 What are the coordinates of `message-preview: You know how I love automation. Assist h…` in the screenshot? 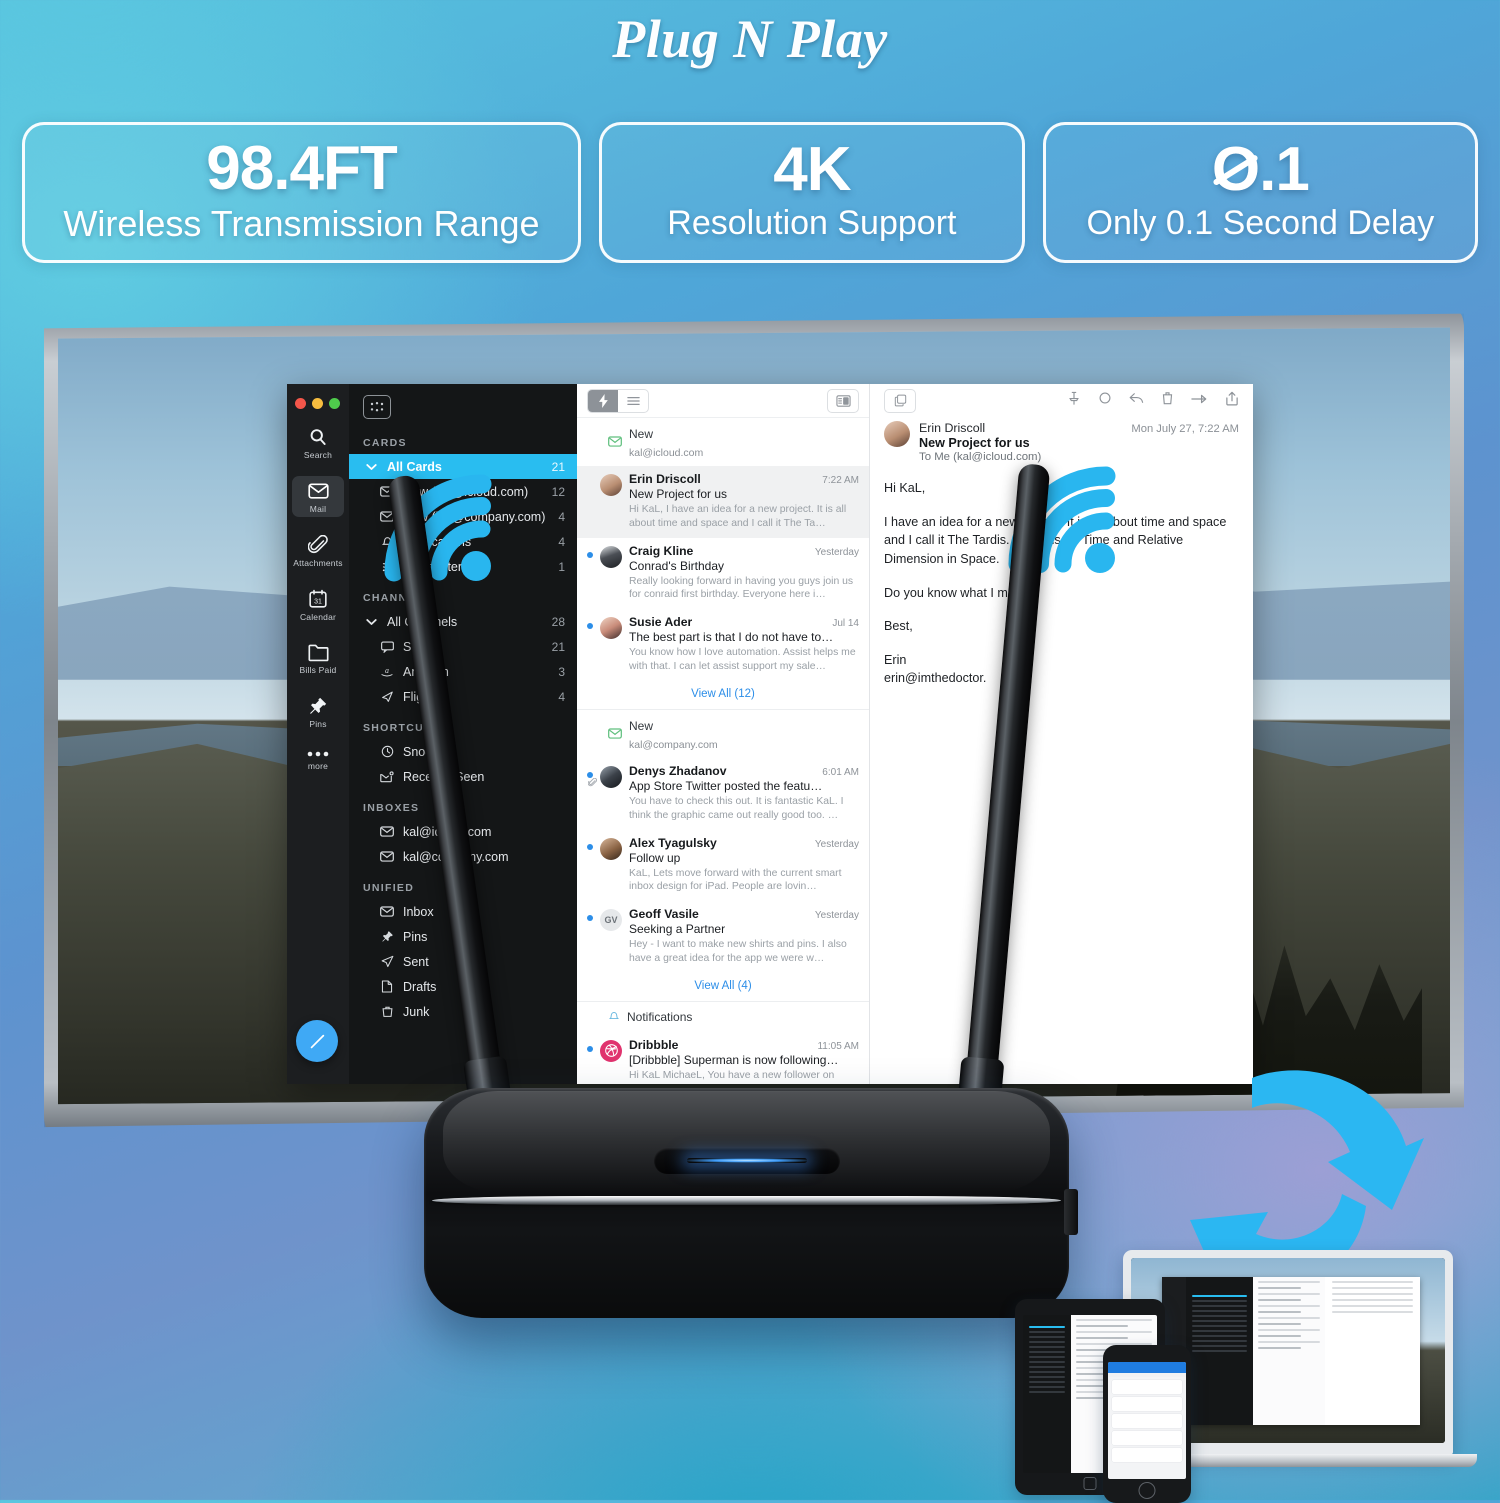 It's located at (742, 660).